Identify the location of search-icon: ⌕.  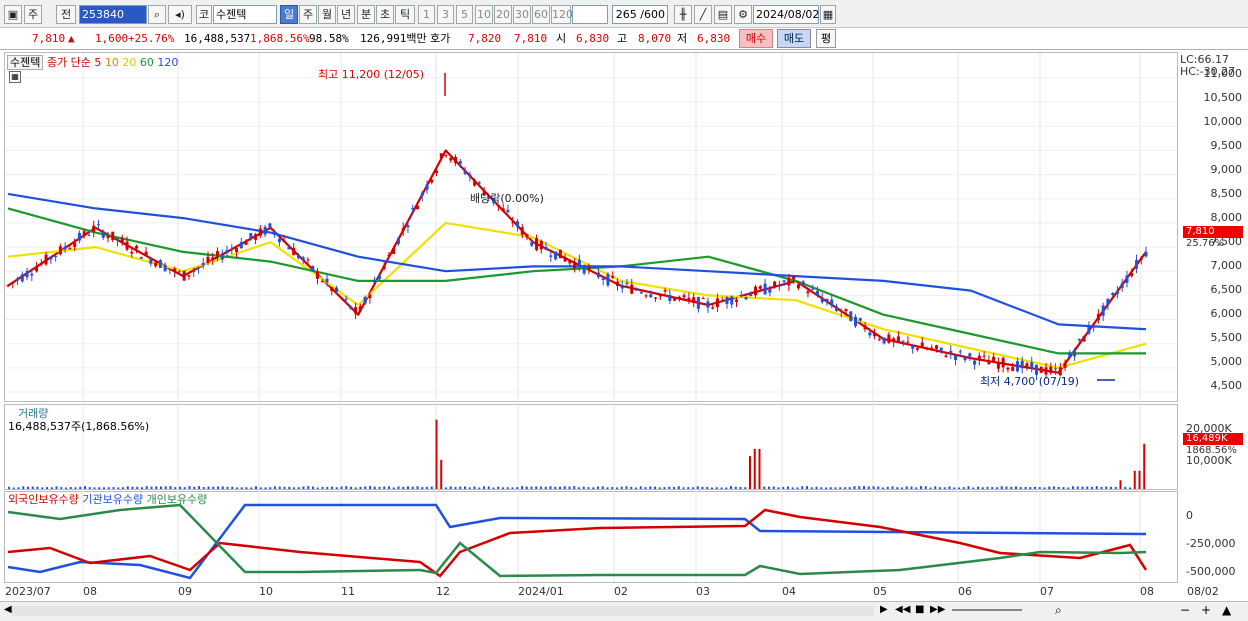
(1058, 610).